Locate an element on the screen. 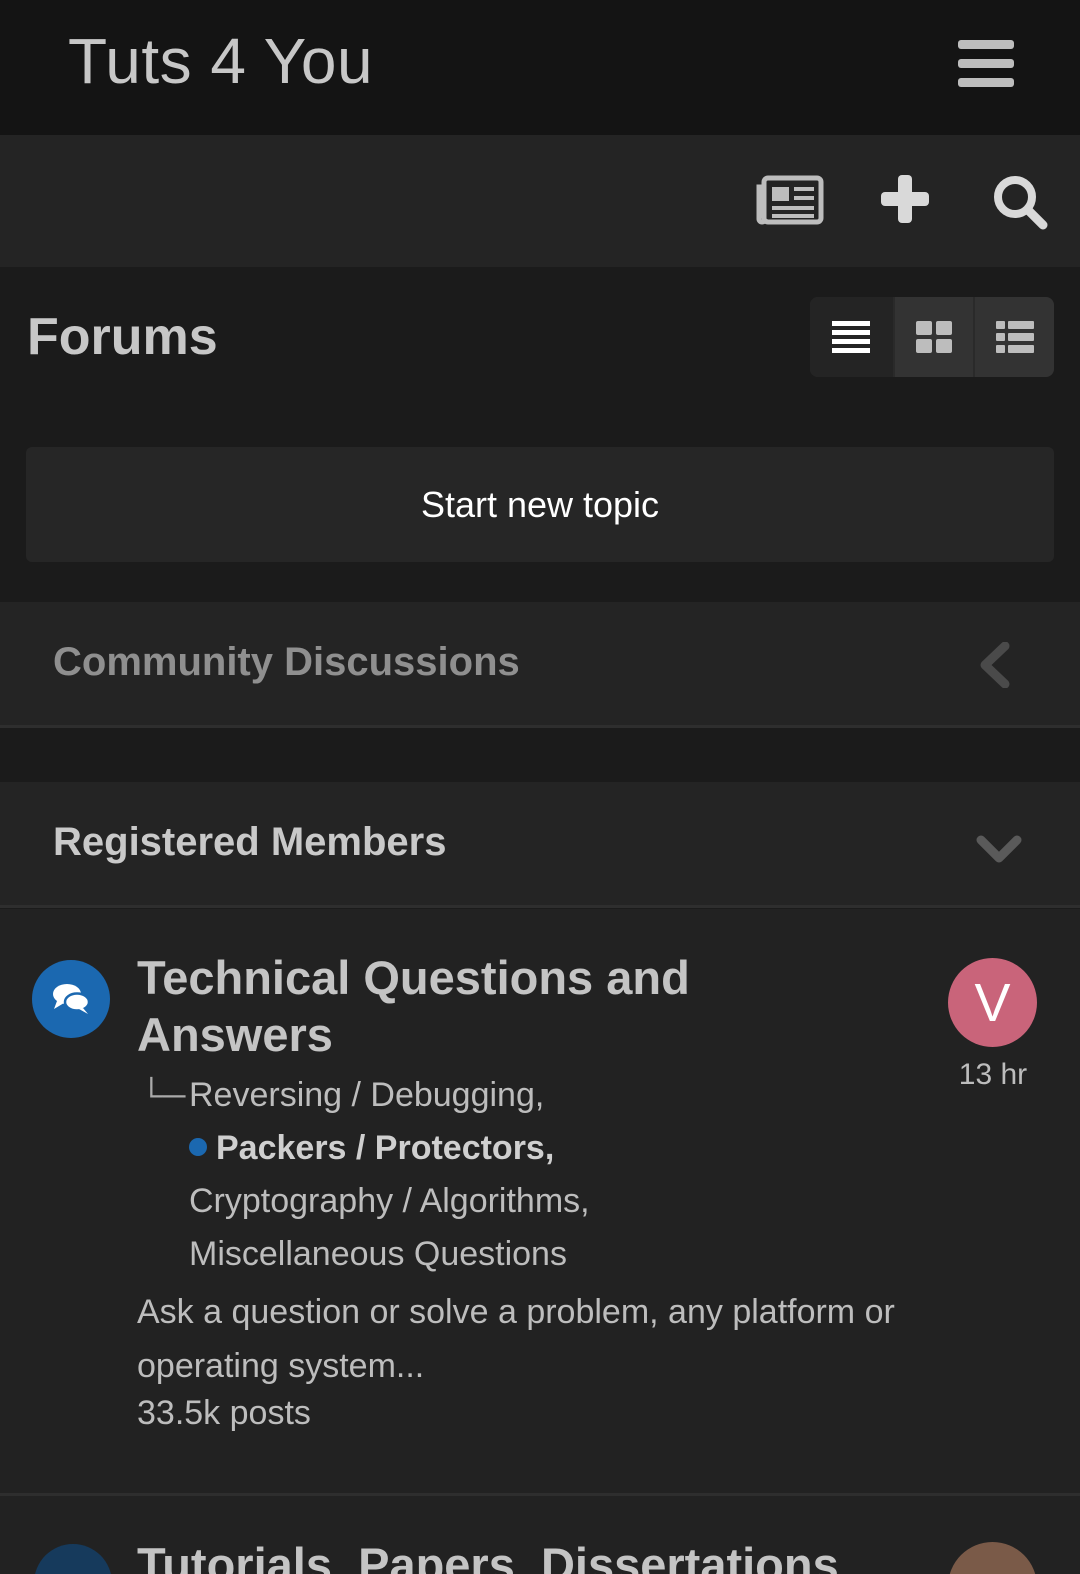 This screenshot has width=1080, height=1574. site-header: Tuts 4 You is located at coordinates (540, 67).